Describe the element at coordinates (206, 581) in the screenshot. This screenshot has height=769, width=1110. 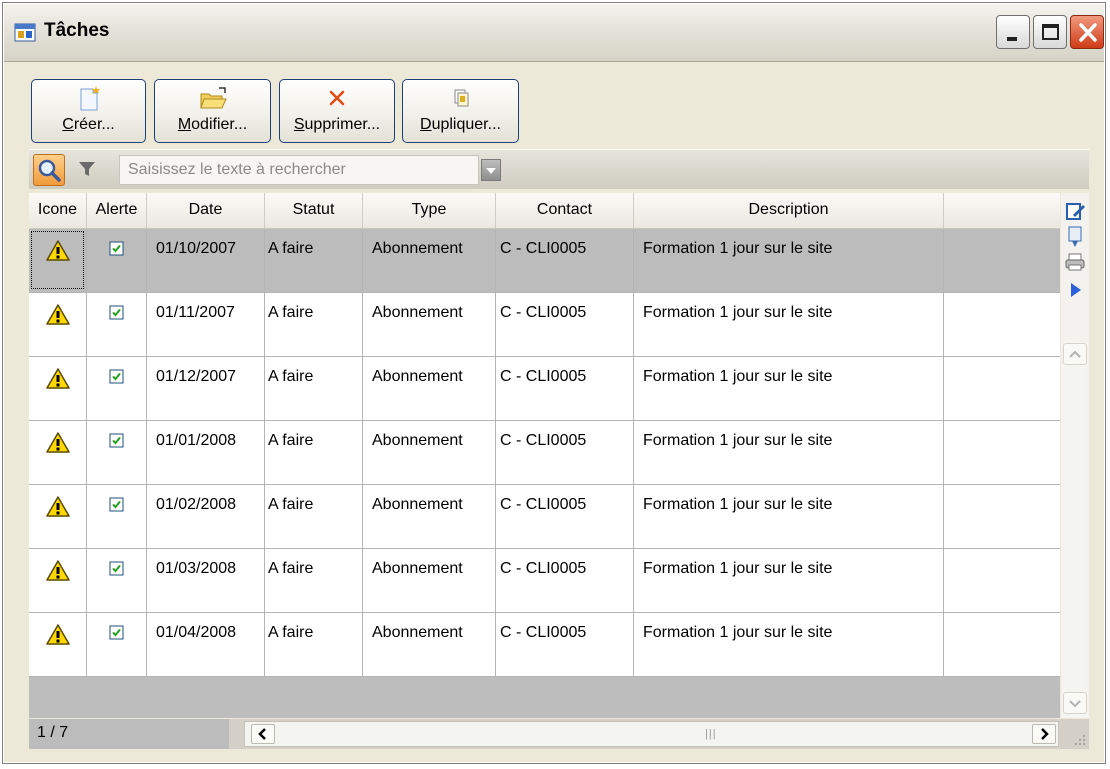
I see `cell-date: 01/03/2008` at that location.